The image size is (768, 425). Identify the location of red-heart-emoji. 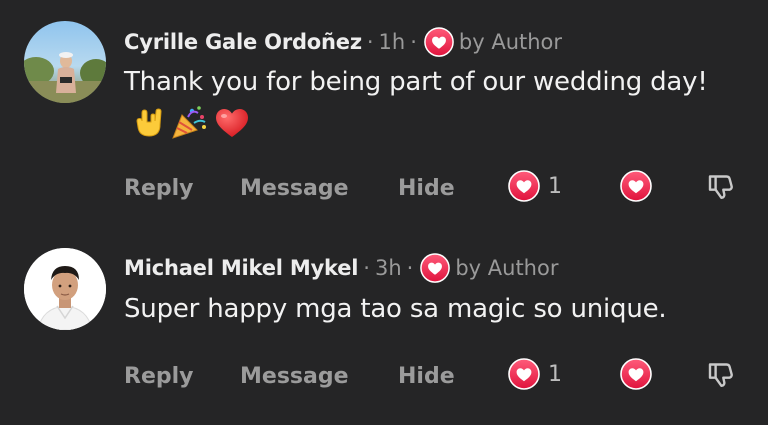
(232, 122).